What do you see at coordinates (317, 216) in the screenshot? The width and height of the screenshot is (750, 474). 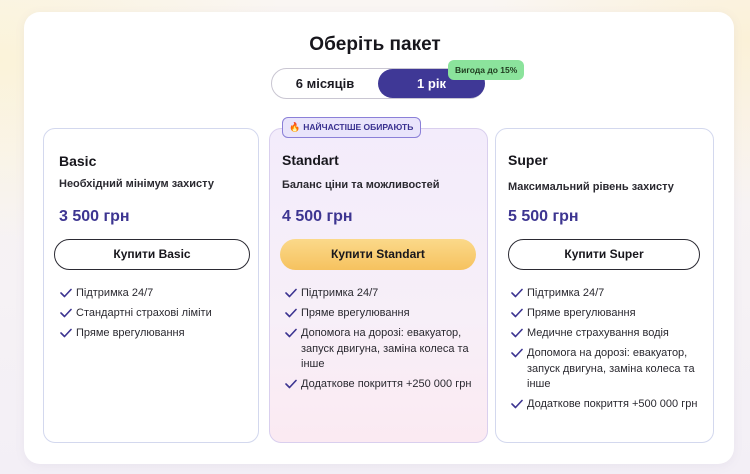 I see `plan-price-standart: 4 500 грн` at bounding box center [317, 216].